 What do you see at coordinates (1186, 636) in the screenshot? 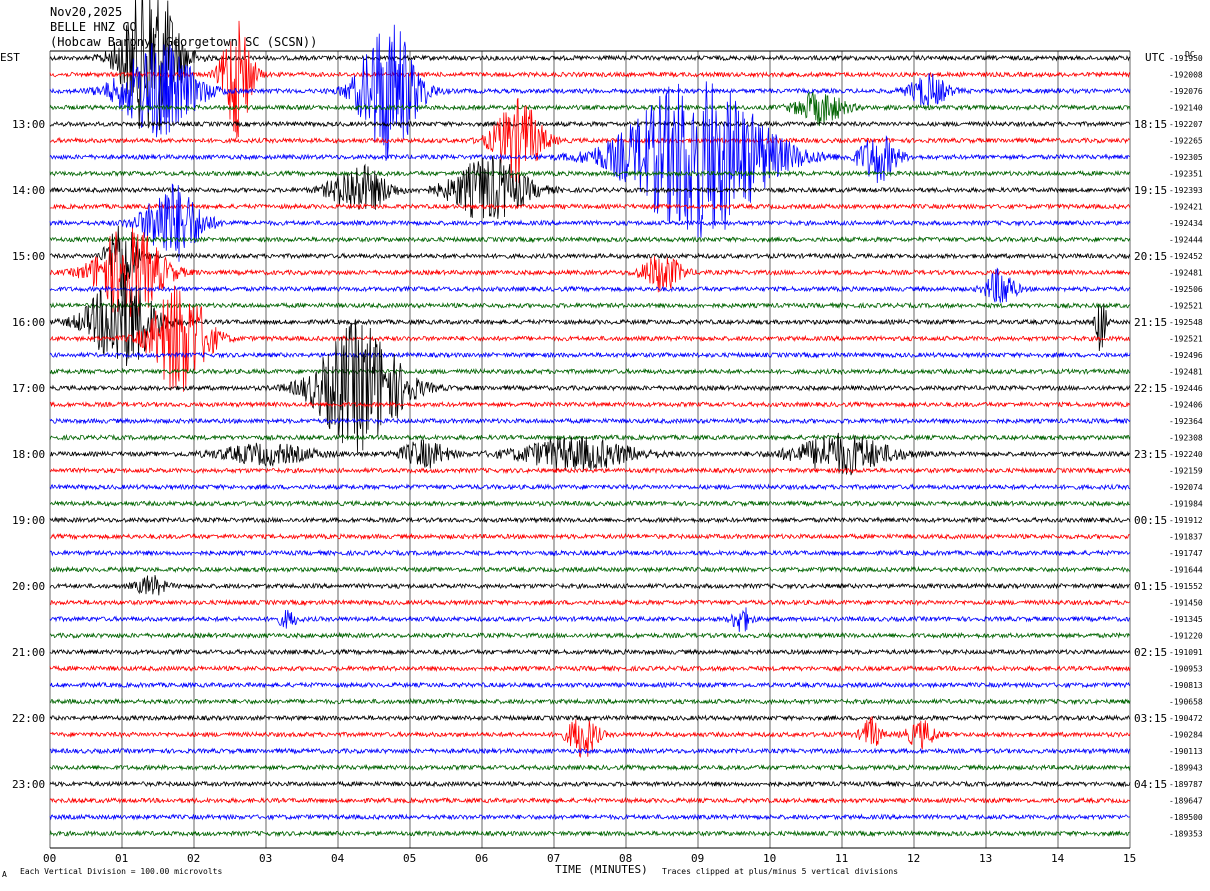
I see `dc-offset-label: -191220` at bounding box center [1186, 636].